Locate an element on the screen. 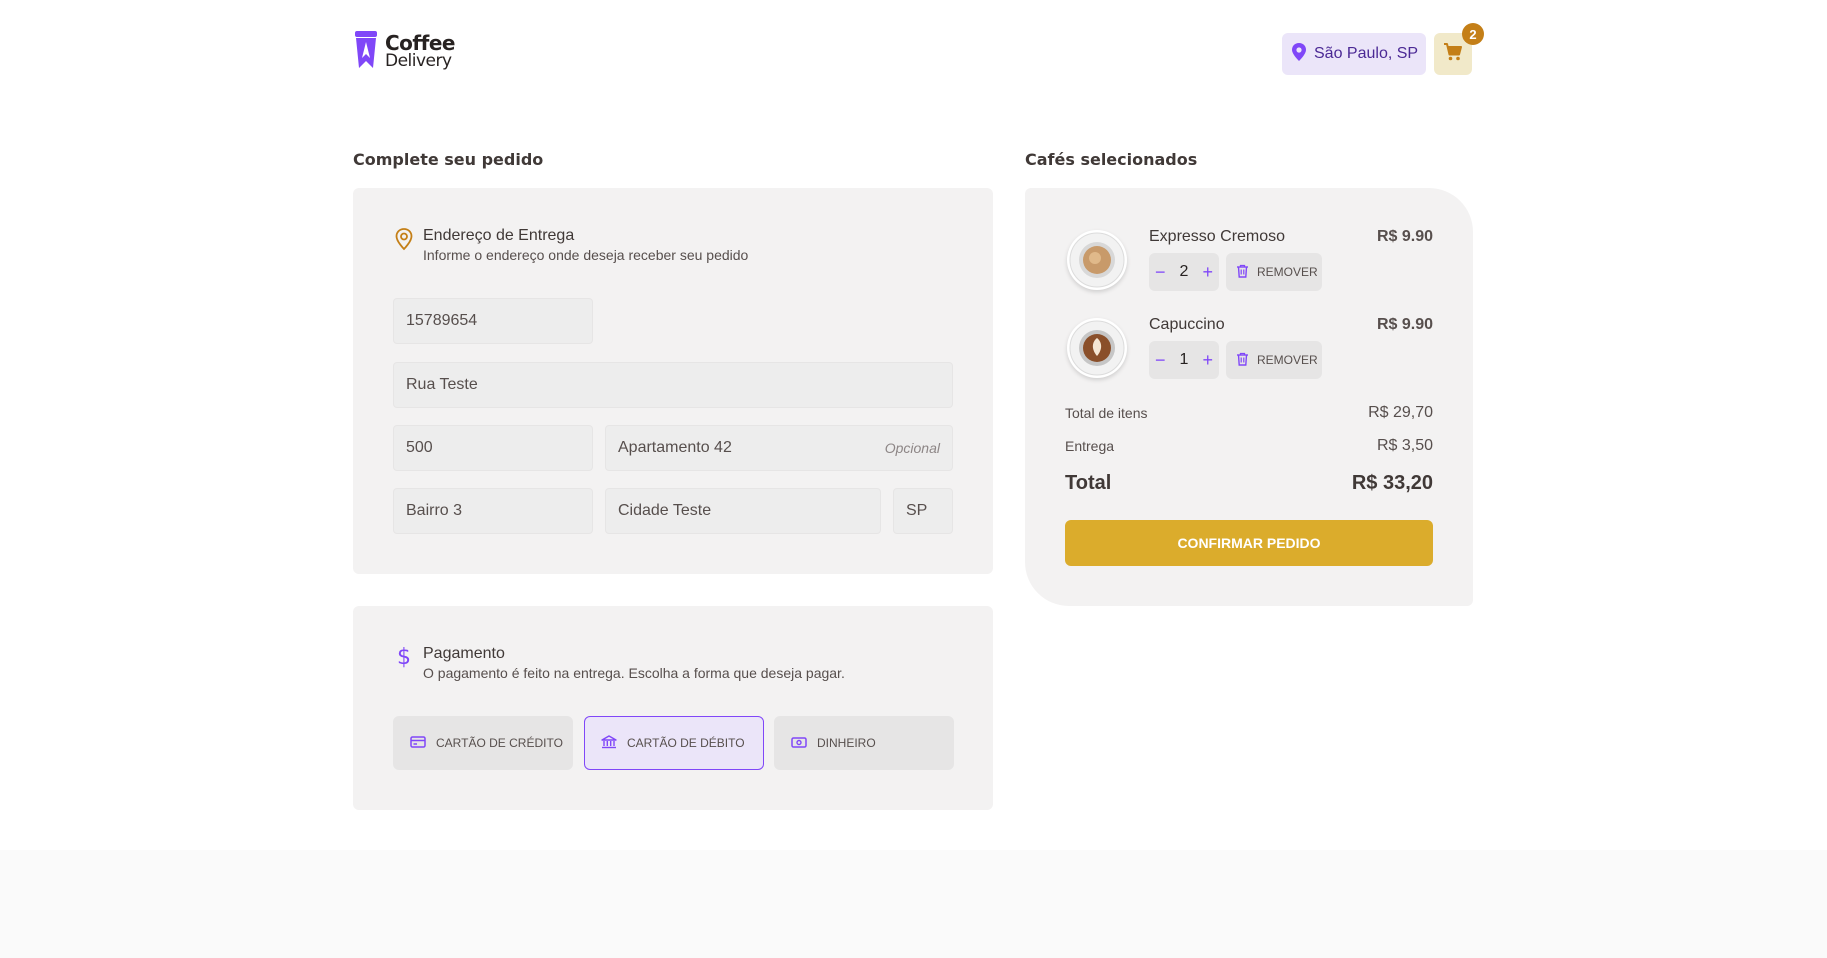 Image resolution: width=1827 pixels, height=958 pixels. payment-card is located at coordinates (673, 708).